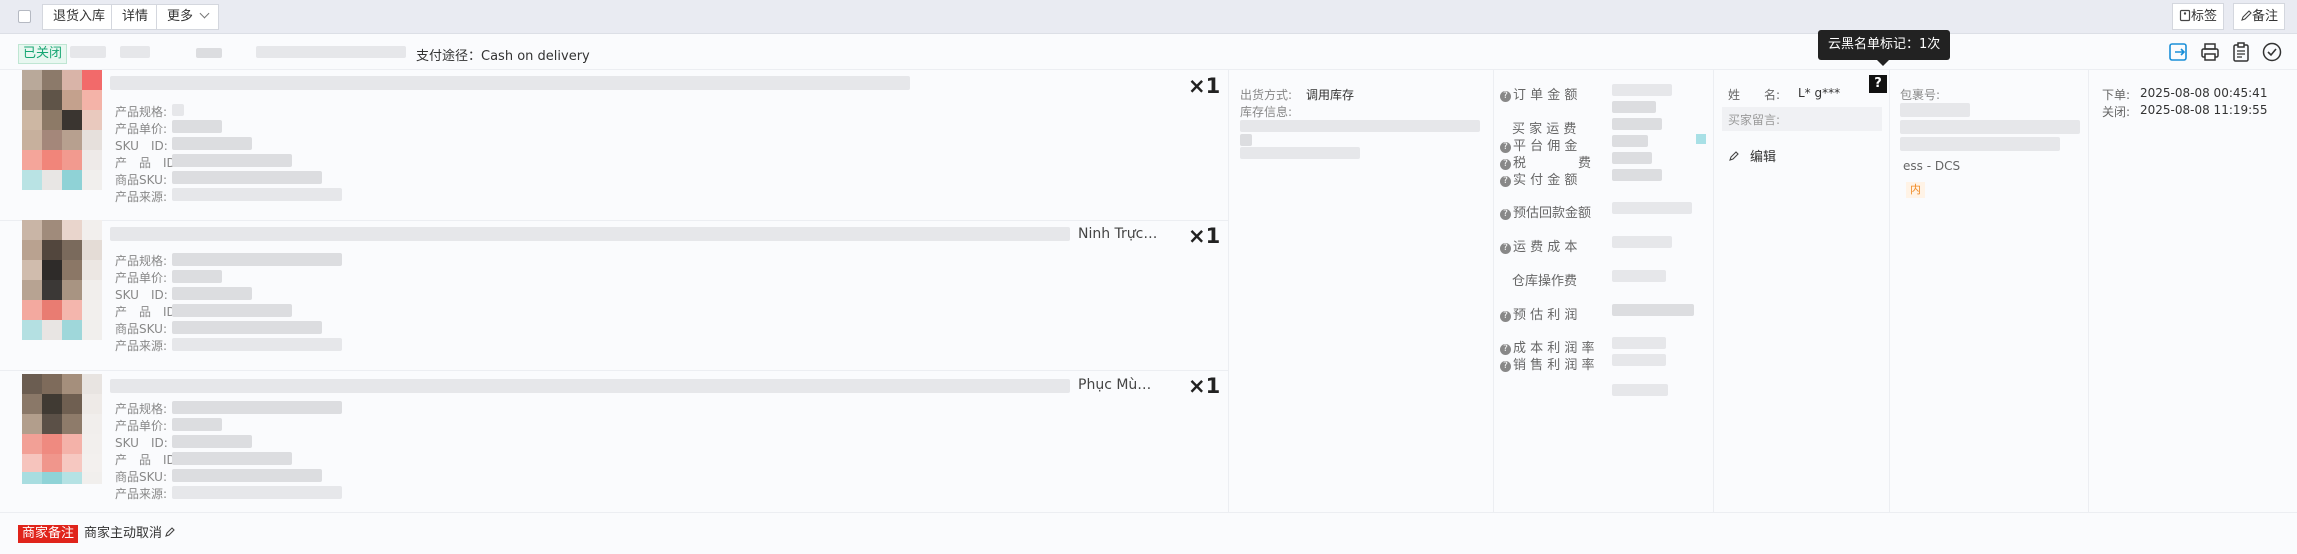  What do you see at coordinates (1763, 157) in the screenshot?
I see `edit-label: 编辑` at bounding box center [1763, 157].